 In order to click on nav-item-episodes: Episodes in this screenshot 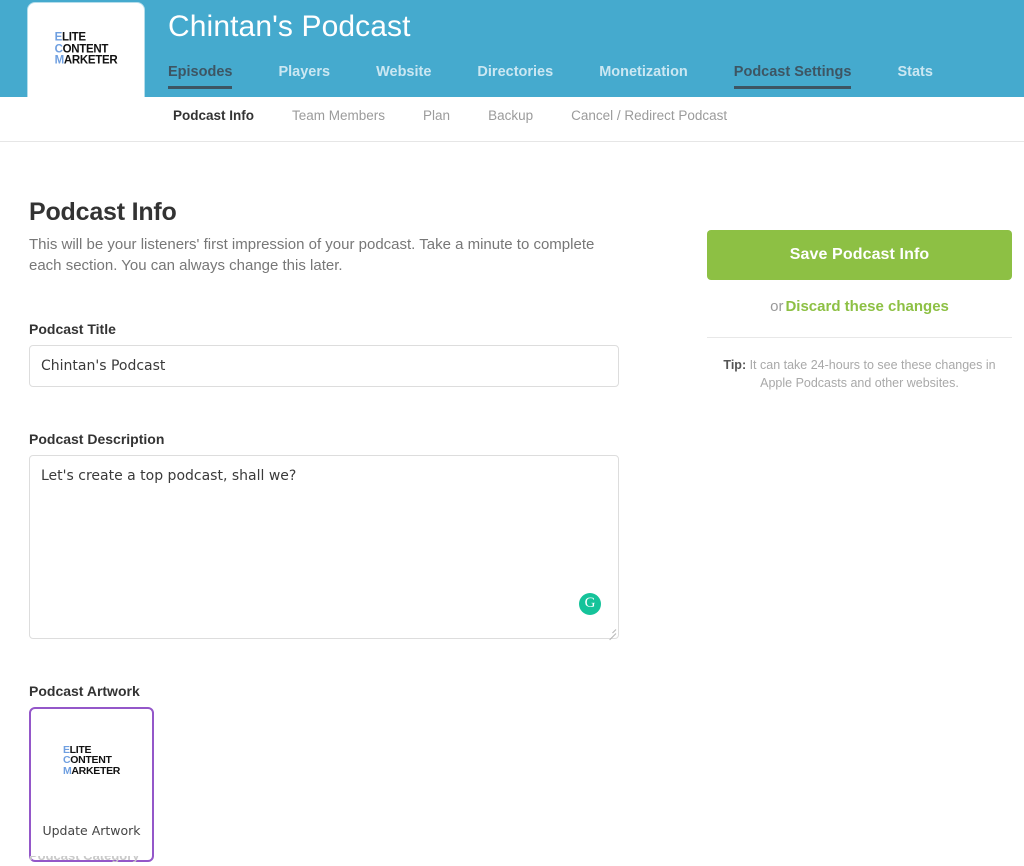, I will do `click(200, 76)`.